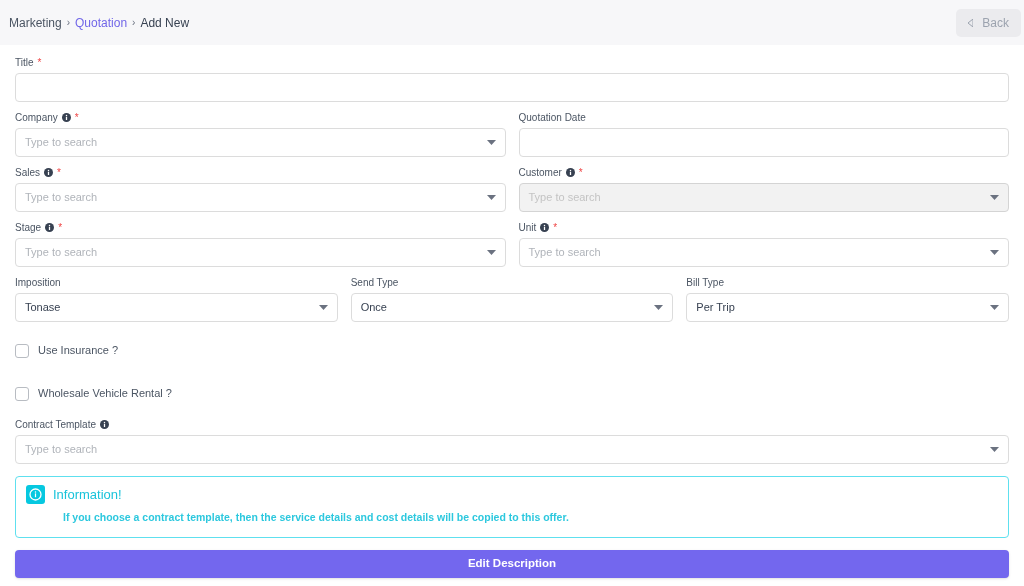 This screenshot has width=1024, height=586. I want to click on field-label: Send Type, so click(374, 283).